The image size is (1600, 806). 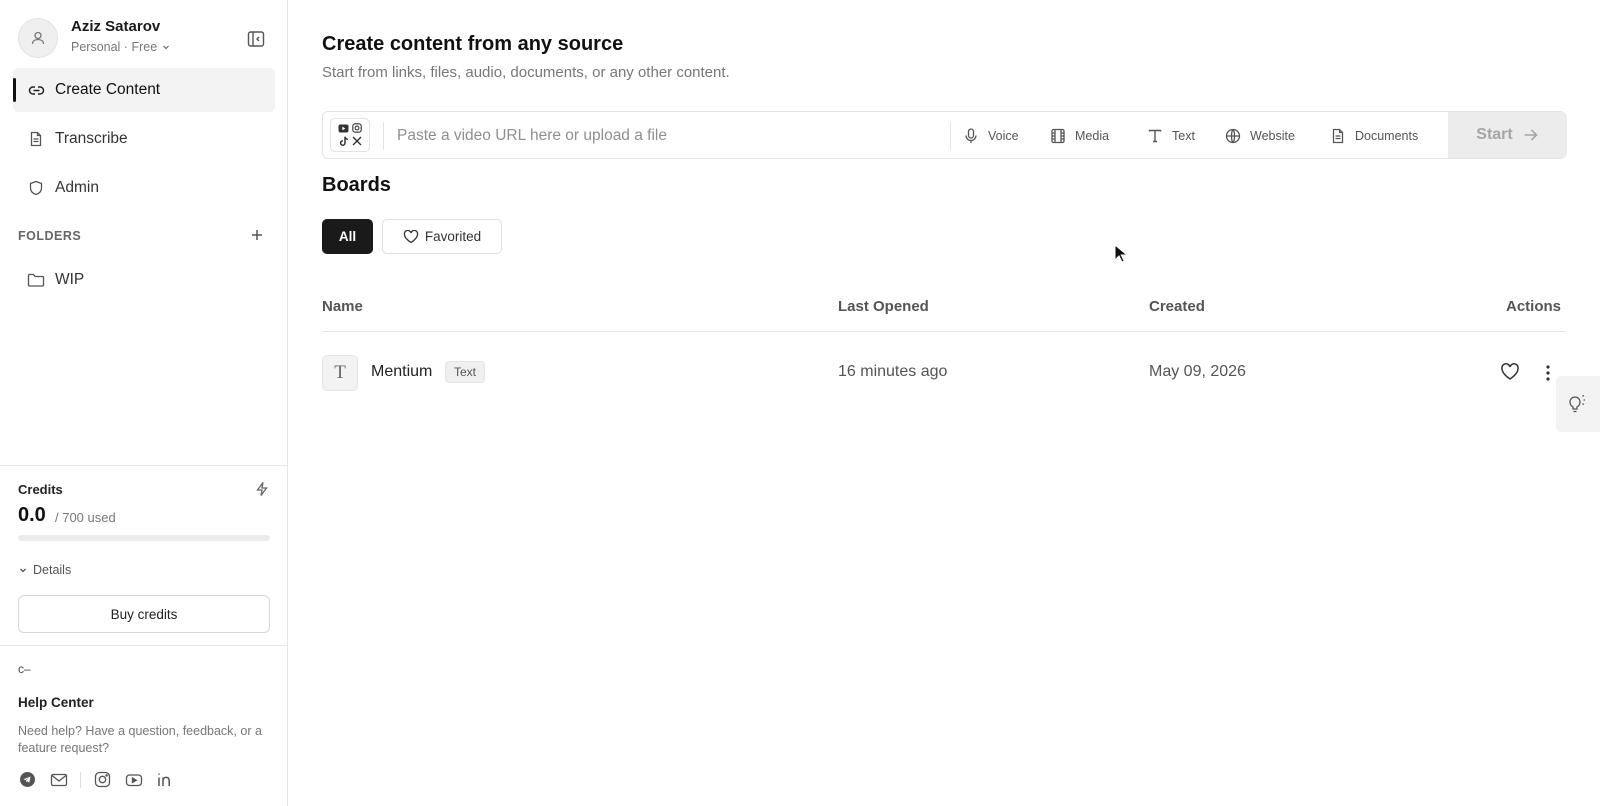 What do you see at coordinates (144, 538) in the screenshot?
I see `credits-progress-bar` at bounding box center [144, 538].